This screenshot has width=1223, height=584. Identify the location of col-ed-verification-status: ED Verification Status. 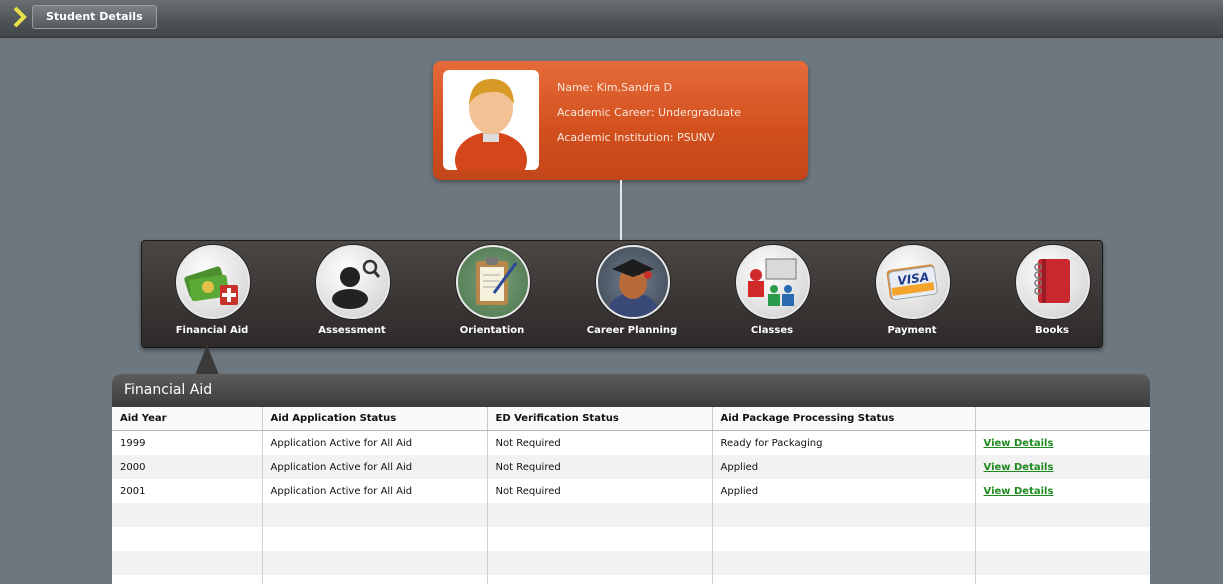
(600, 419).